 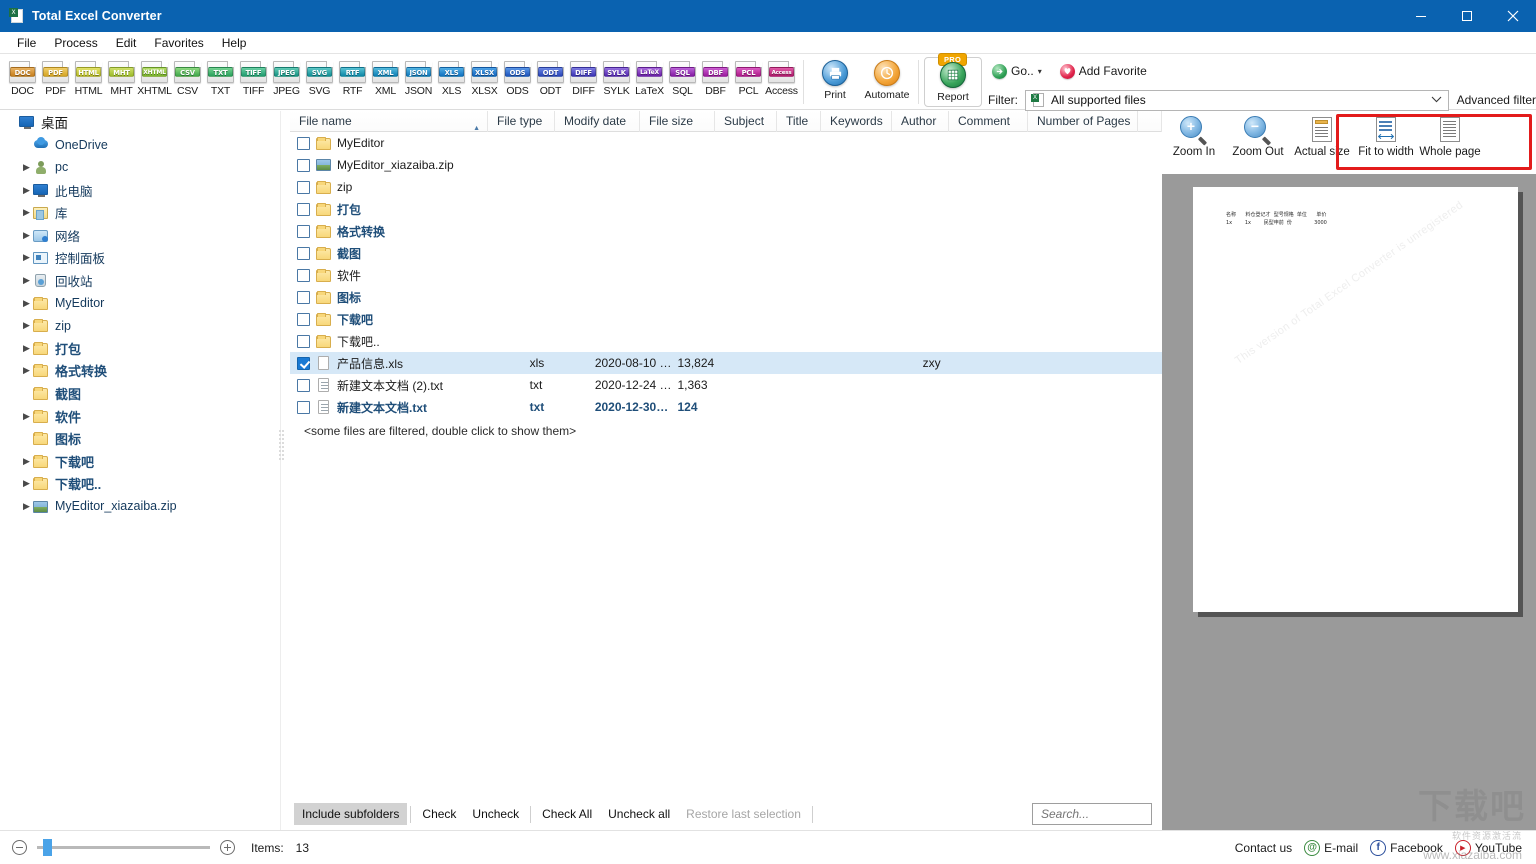 I want to click on format-button-dbf: DBF DBF, so click(x=715, y=77).